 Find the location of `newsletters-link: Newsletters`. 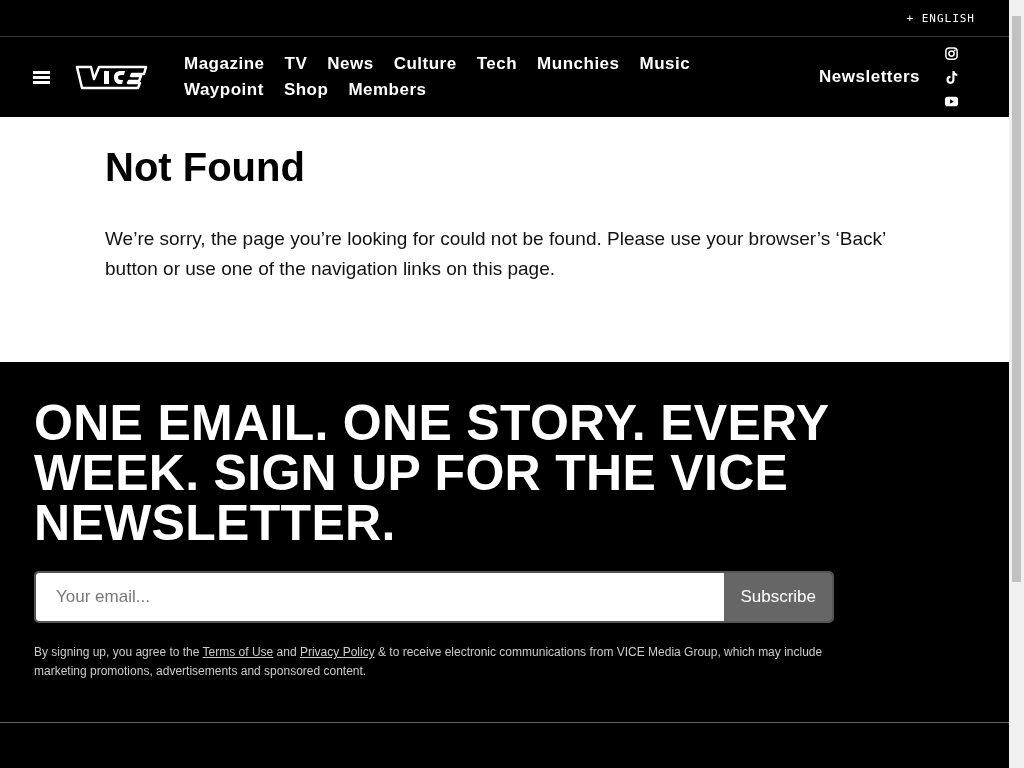

newsletters-link: Newsletters is located at coordinates (869, 77).